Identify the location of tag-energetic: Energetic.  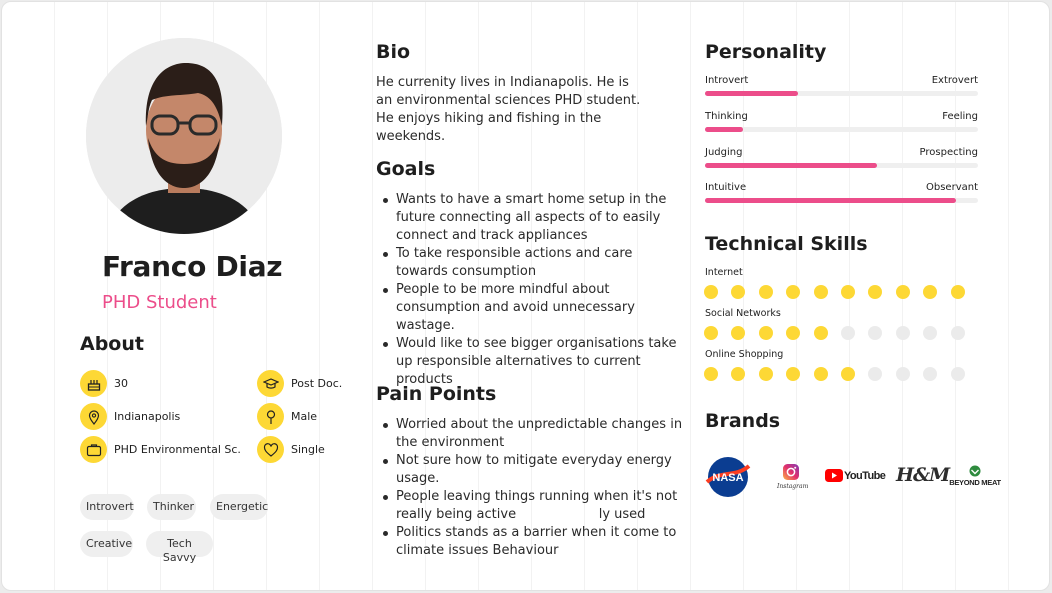
(239, 507).